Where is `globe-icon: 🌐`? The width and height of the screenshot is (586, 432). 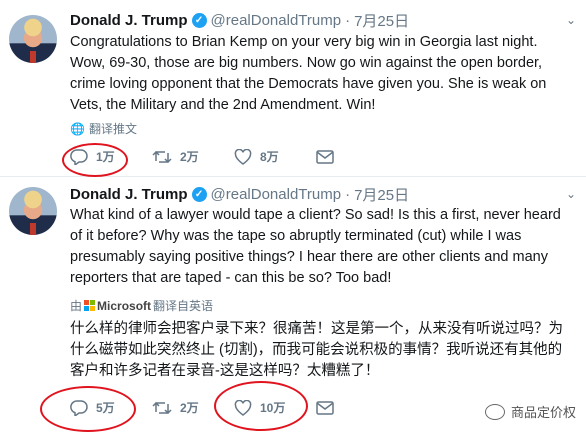 globe-icon: 🌐 is located at coordinates (77, 128).